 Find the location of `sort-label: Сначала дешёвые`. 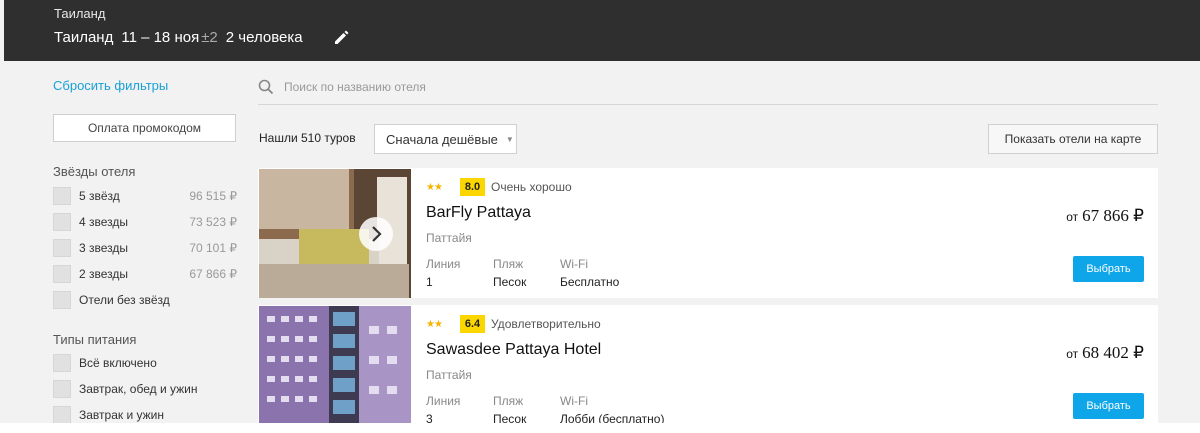

sort-label: Сначала дешёвые is located at coordinates (442, 139).